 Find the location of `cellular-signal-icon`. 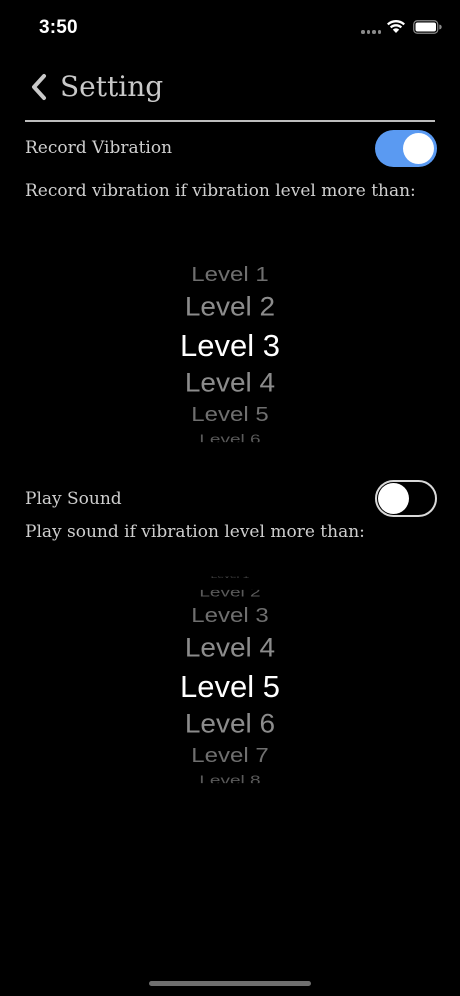

cellular-signal-icon is located at coordinates (371, 32).